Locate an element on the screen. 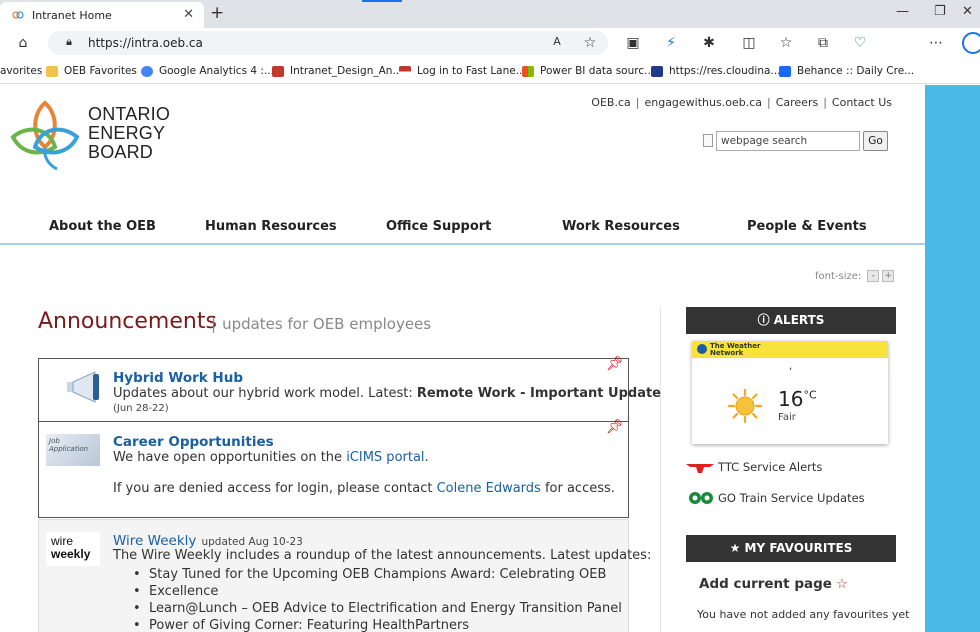 The width and height of the screenshot is (980, 632). search-go-button: Go is located at coordinates (875, 141).